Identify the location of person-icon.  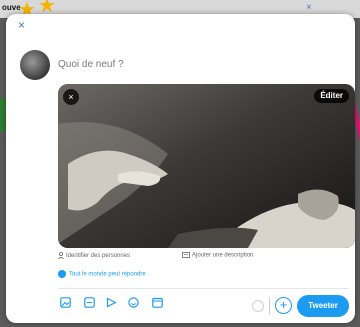
(61, 255).